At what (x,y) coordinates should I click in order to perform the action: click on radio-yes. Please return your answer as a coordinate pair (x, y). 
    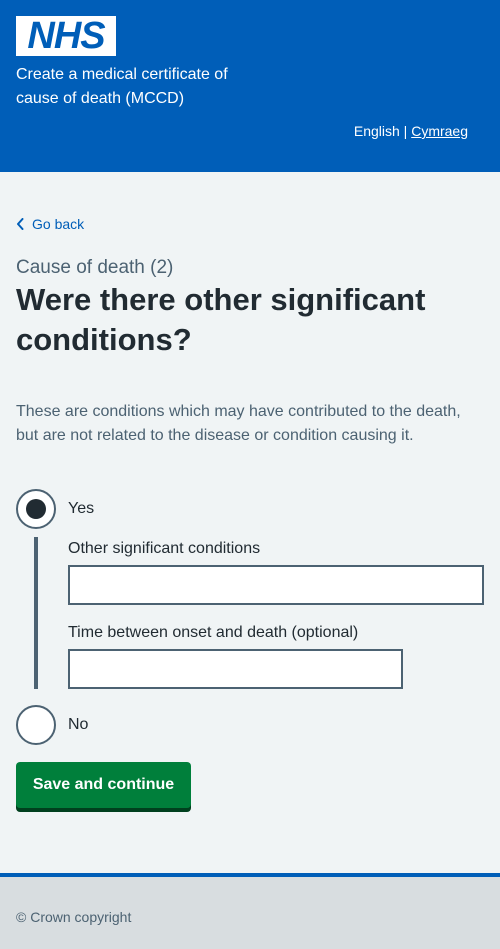
    Looking at the image, I should click on (36, 509).